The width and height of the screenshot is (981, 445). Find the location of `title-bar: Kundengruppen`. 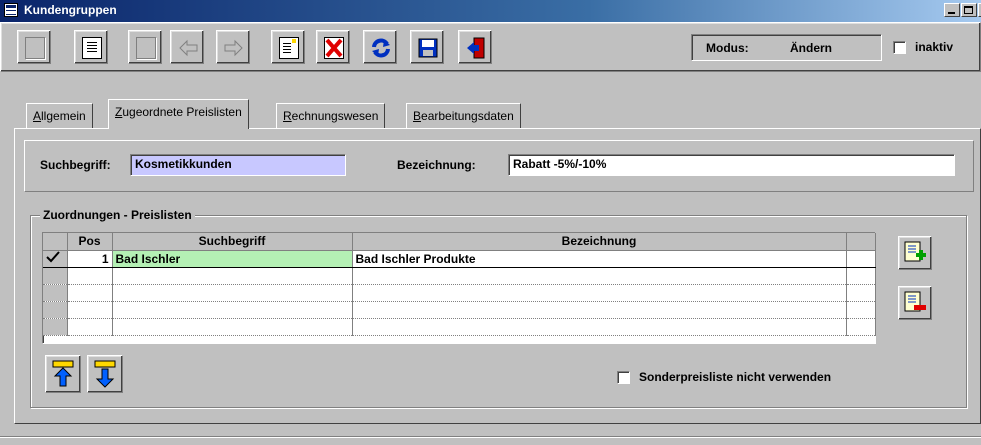

title-bar: Kundengruppen is located at coordinates (490, 11).